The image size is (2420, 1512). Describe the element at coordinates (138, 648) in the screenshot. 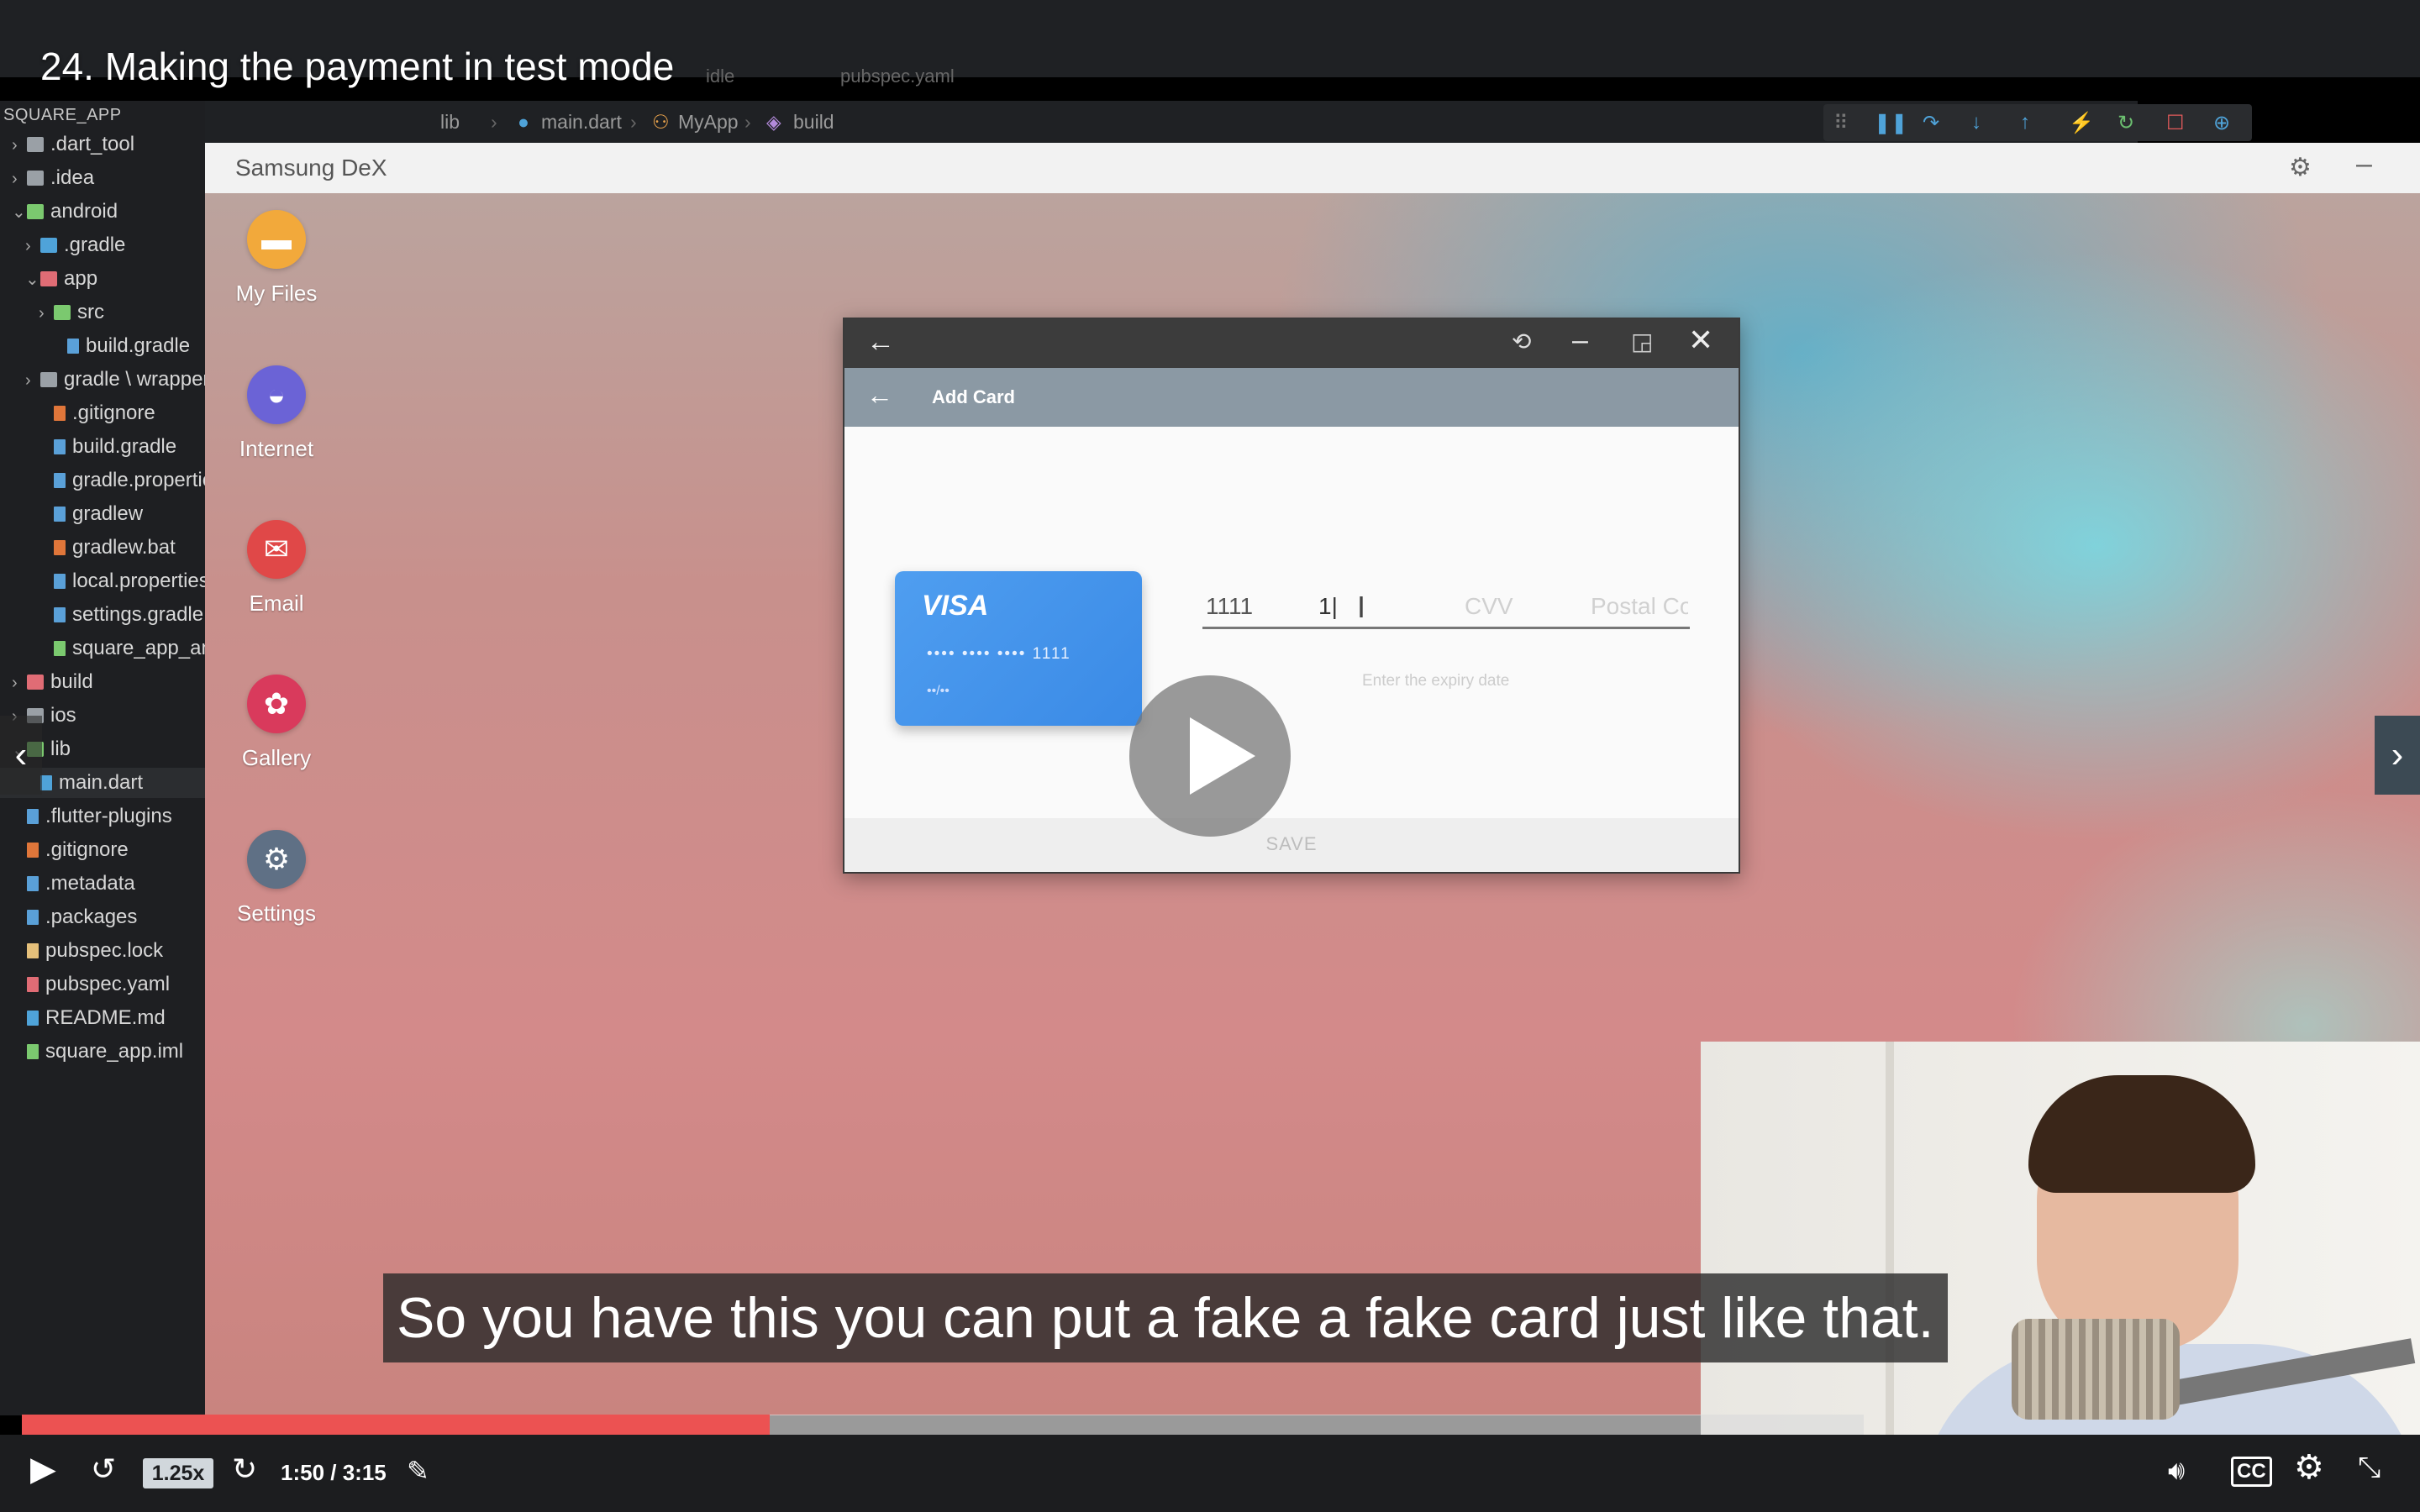

I see `tree-item-label: square_app_android.iml` at that location.